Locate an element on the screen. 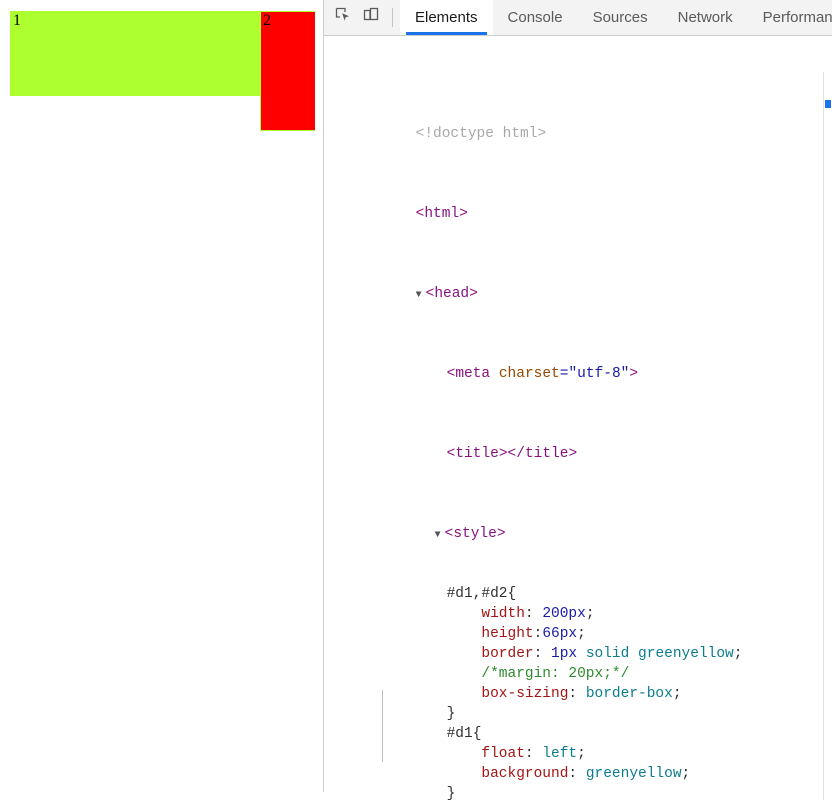 This screenshot has width=832, height=800. tab-elements-label: Elements is located at coordinates (446, 17).